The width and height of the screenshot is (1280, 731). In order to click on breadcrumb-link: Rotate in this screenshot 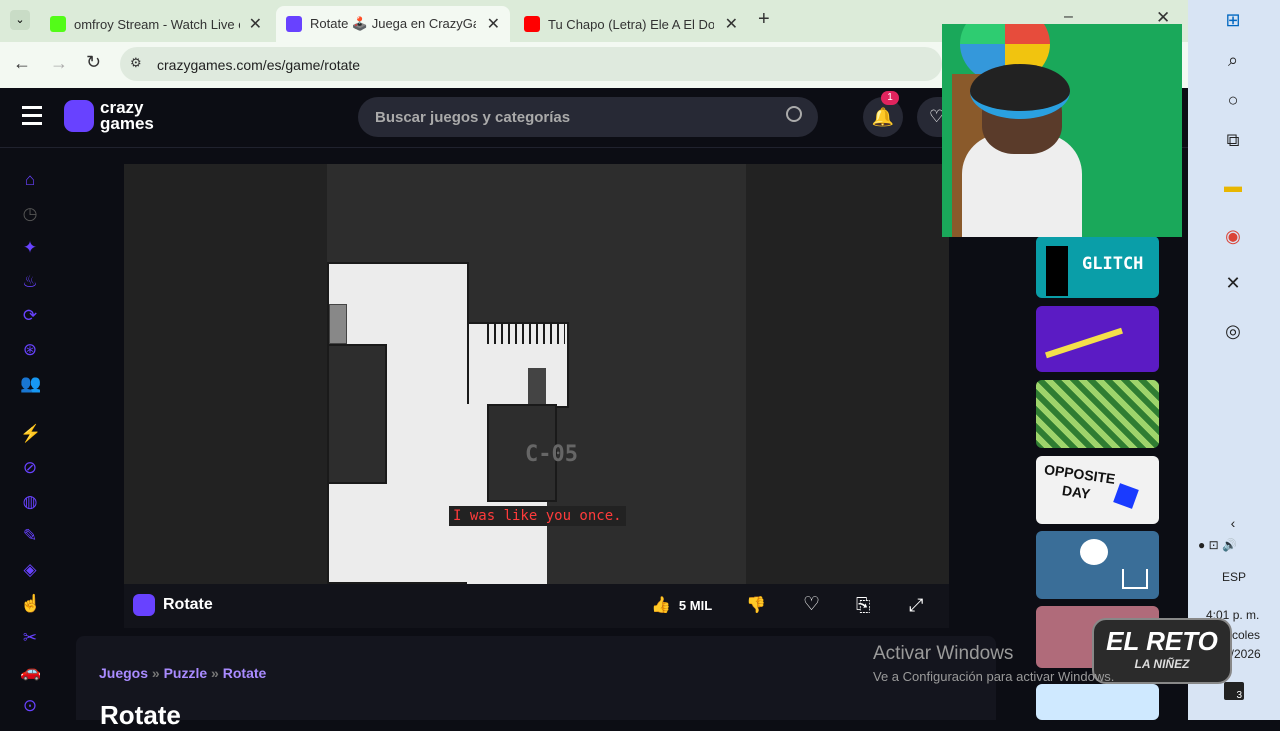, I will do `click(245, 673)`.